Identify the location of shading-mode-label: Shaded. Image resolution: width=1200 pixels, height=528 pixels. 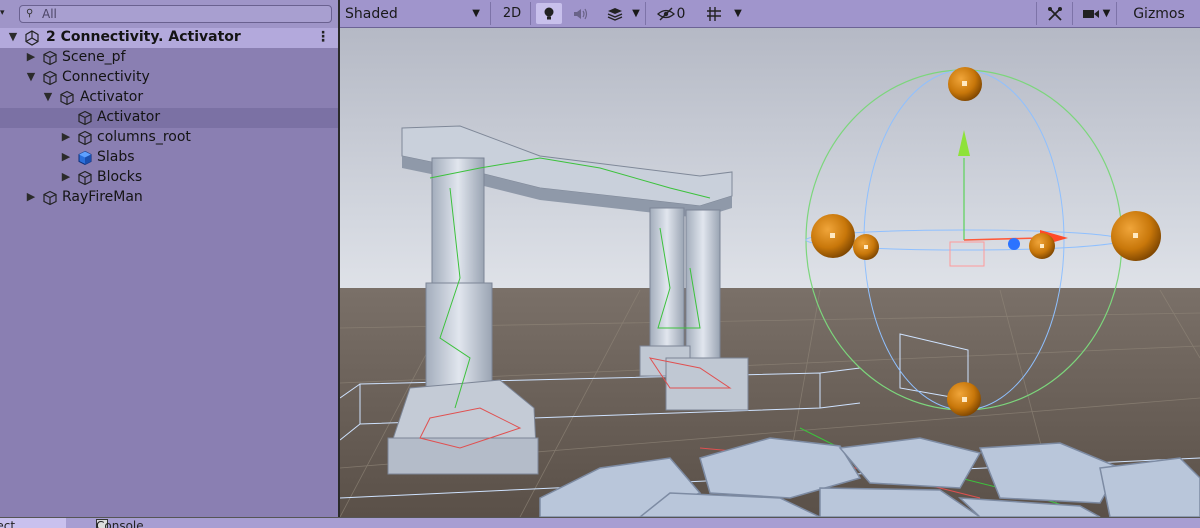
(371, 13).